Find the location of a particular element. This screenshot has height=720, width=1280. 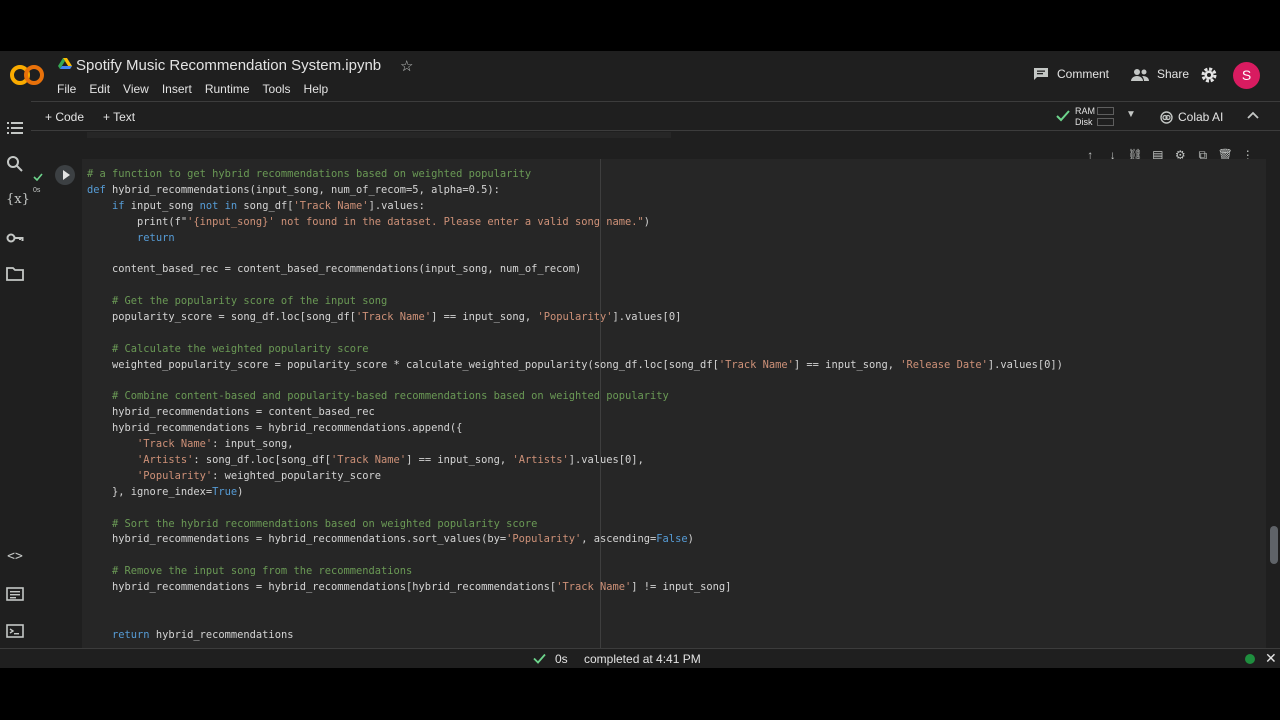

variables-icon: {x} is located at coordinates (18, 200).